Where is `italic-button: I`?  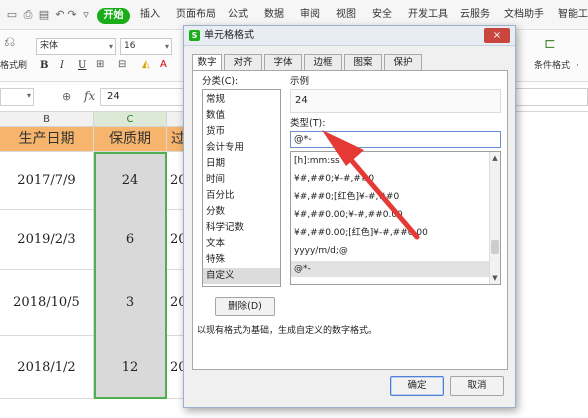 italic-button: I is located at coordinates (62, 66).